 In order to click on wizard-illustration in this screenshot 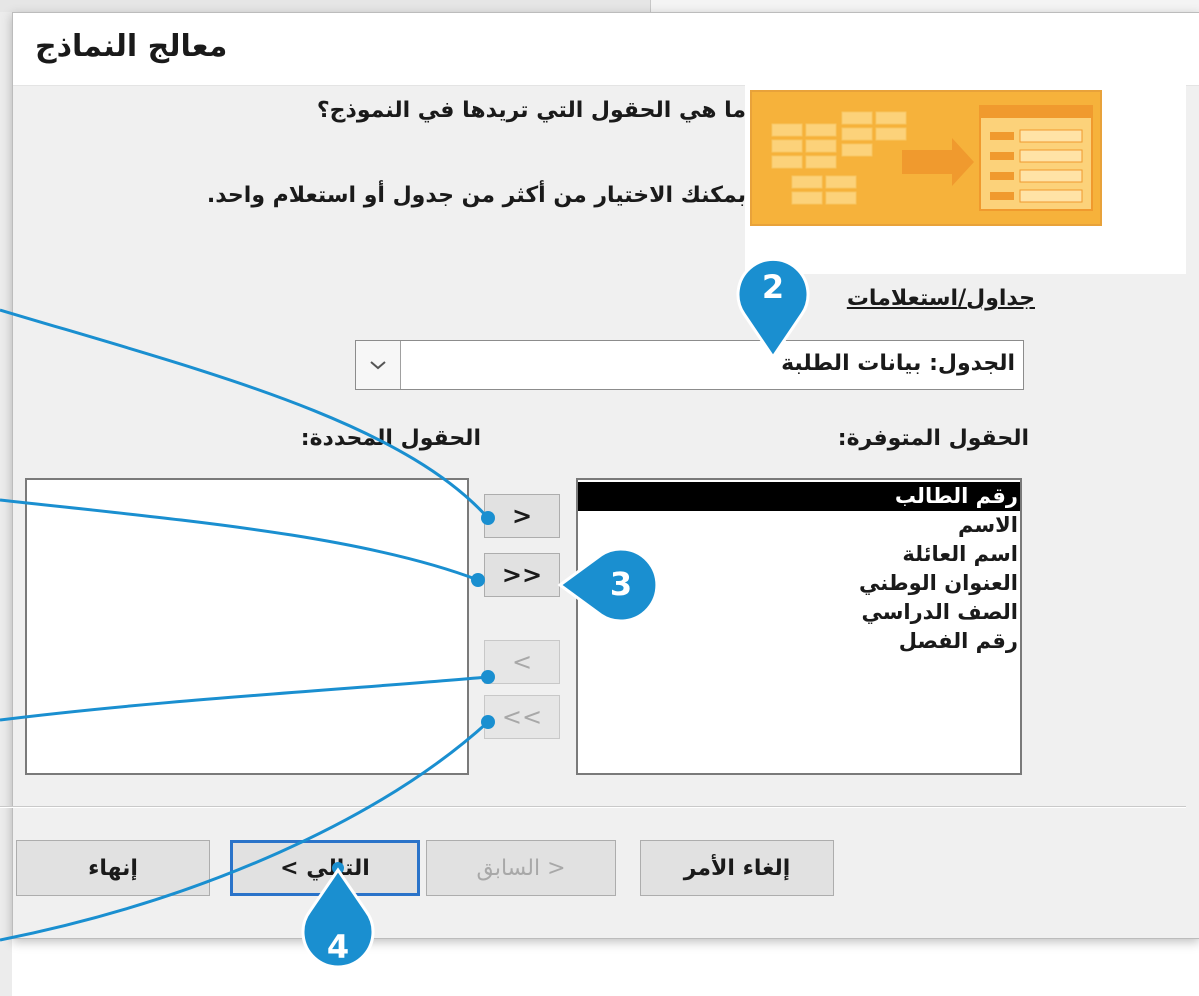, I will do `click(926, 158)`.